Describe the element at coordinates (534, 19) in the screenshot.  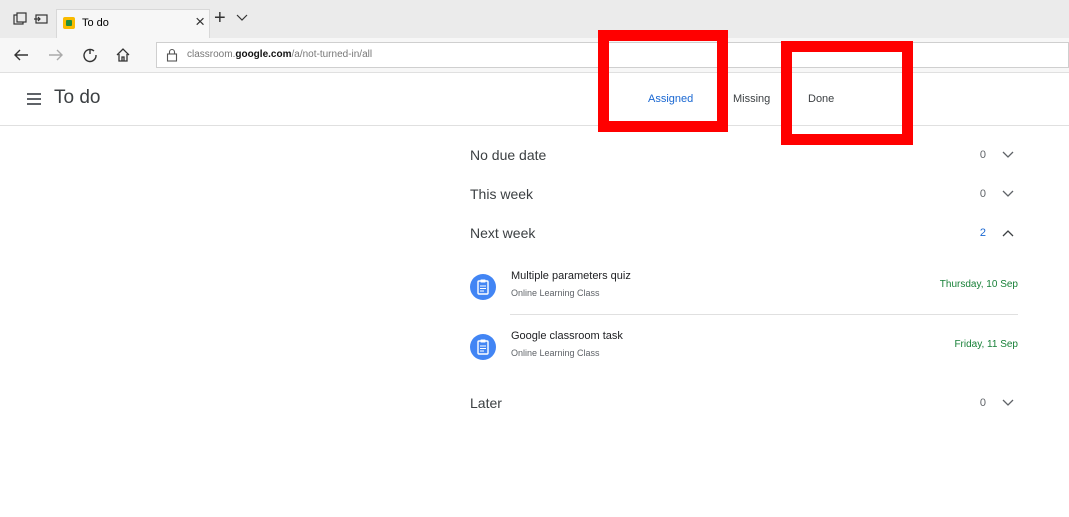
I see `browser-tab-strip: To do × +` at that location.